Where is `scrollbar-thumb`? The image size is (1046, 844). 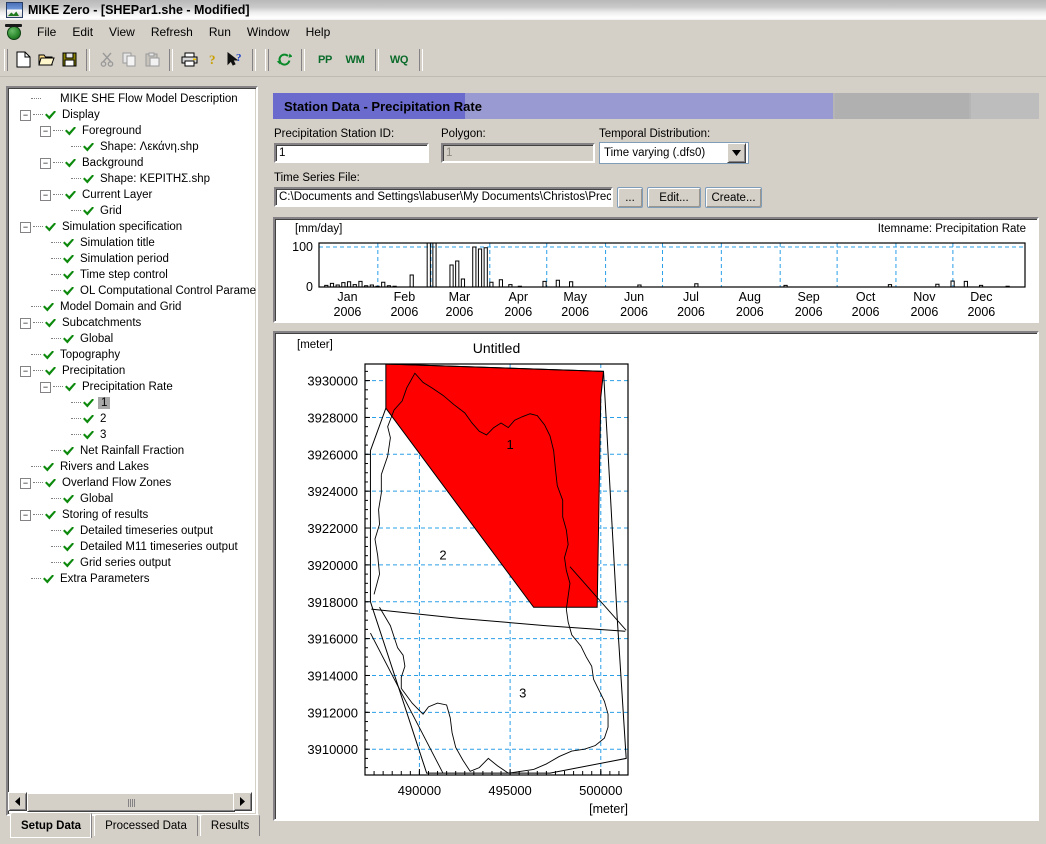 scrollbar-thumb is located at coordinates (131, 802).